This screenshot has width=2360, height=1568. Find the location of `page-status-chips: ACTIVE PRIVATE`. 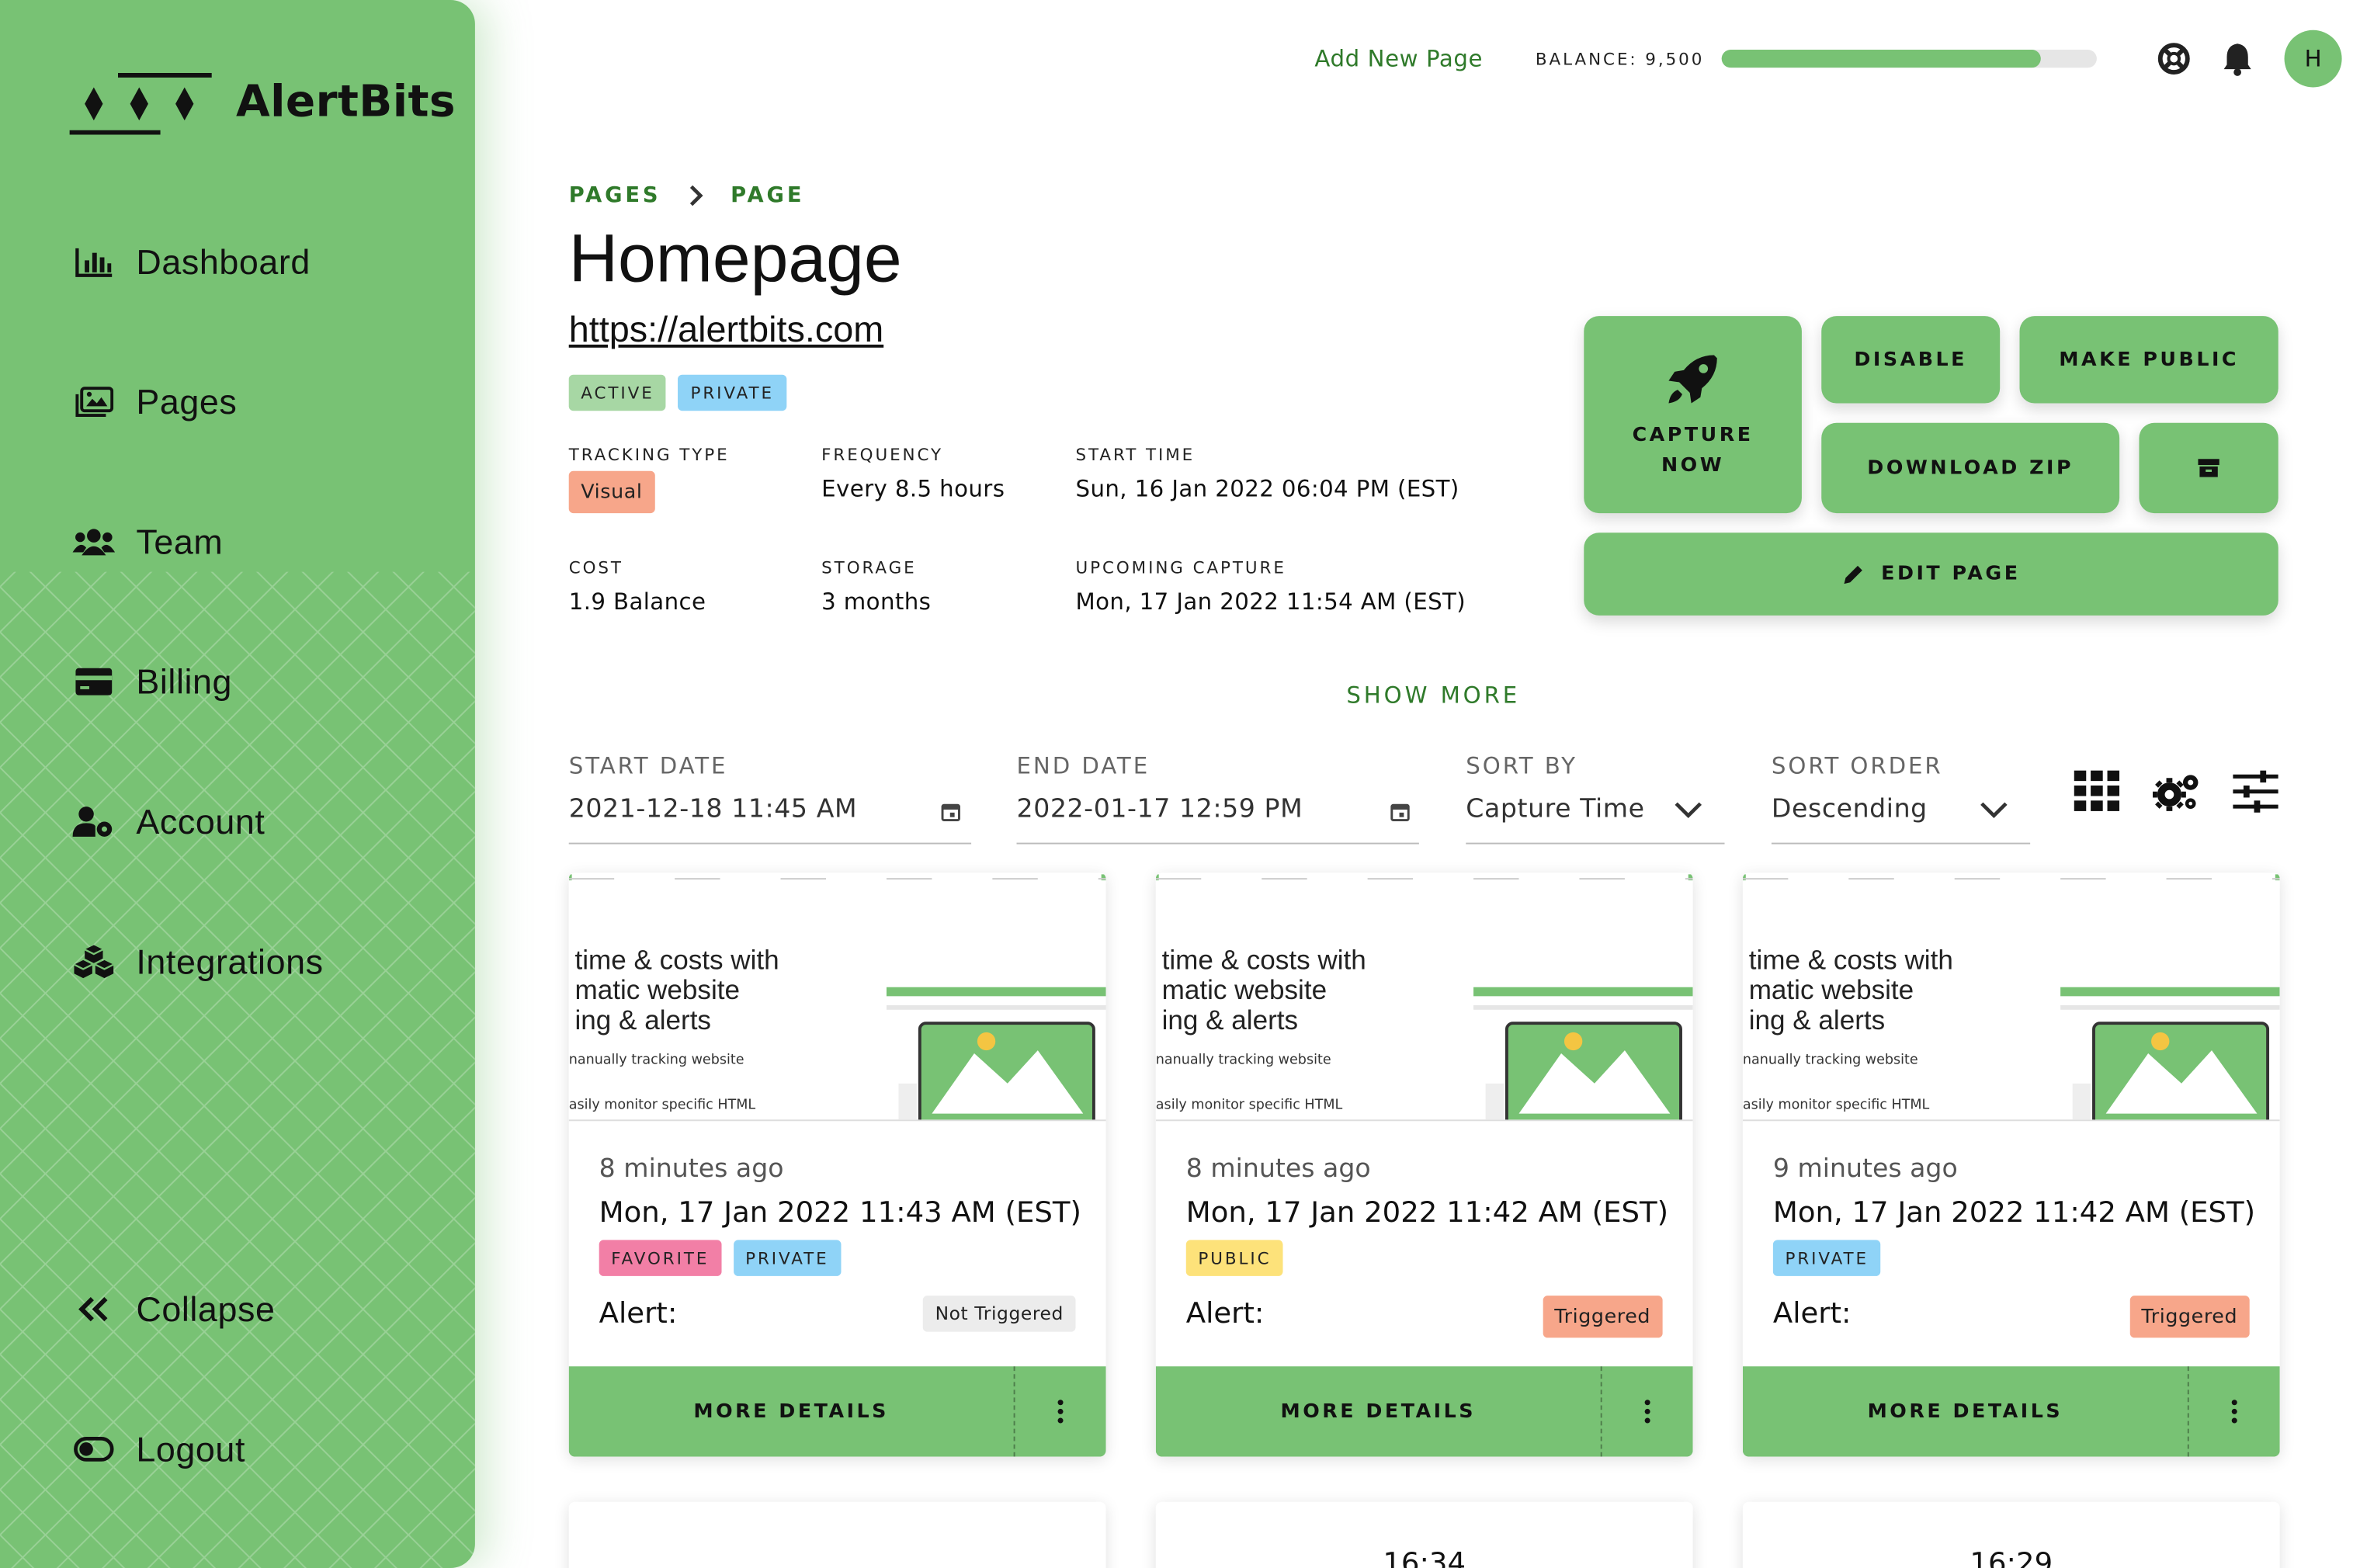

page-status-chips: ACTIVE PRIVATE is located at coordinates (677, 392).